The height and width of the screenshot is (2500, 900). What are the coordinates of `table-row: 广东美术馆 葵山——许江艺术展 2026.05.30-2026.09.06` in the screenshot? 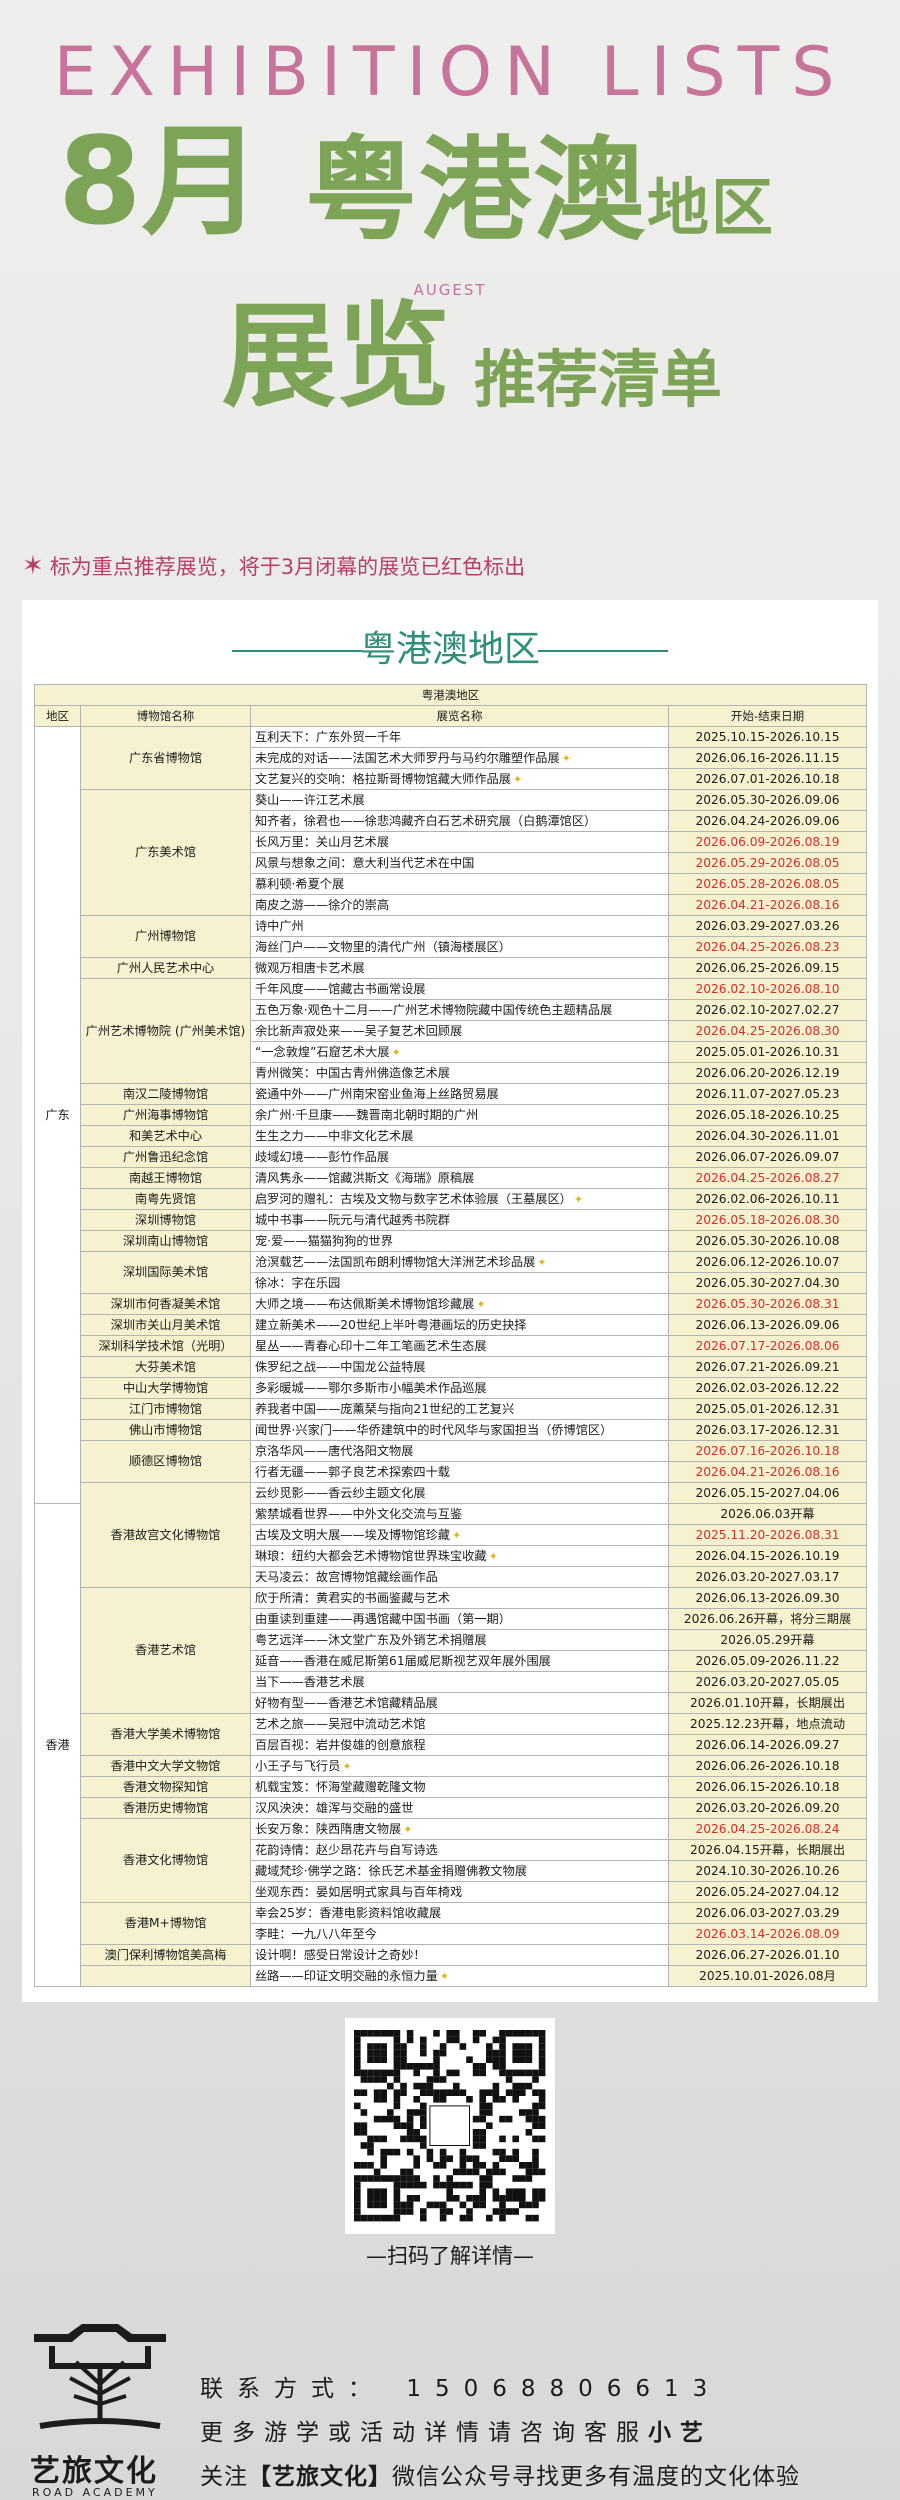 It's located at (451, 852).